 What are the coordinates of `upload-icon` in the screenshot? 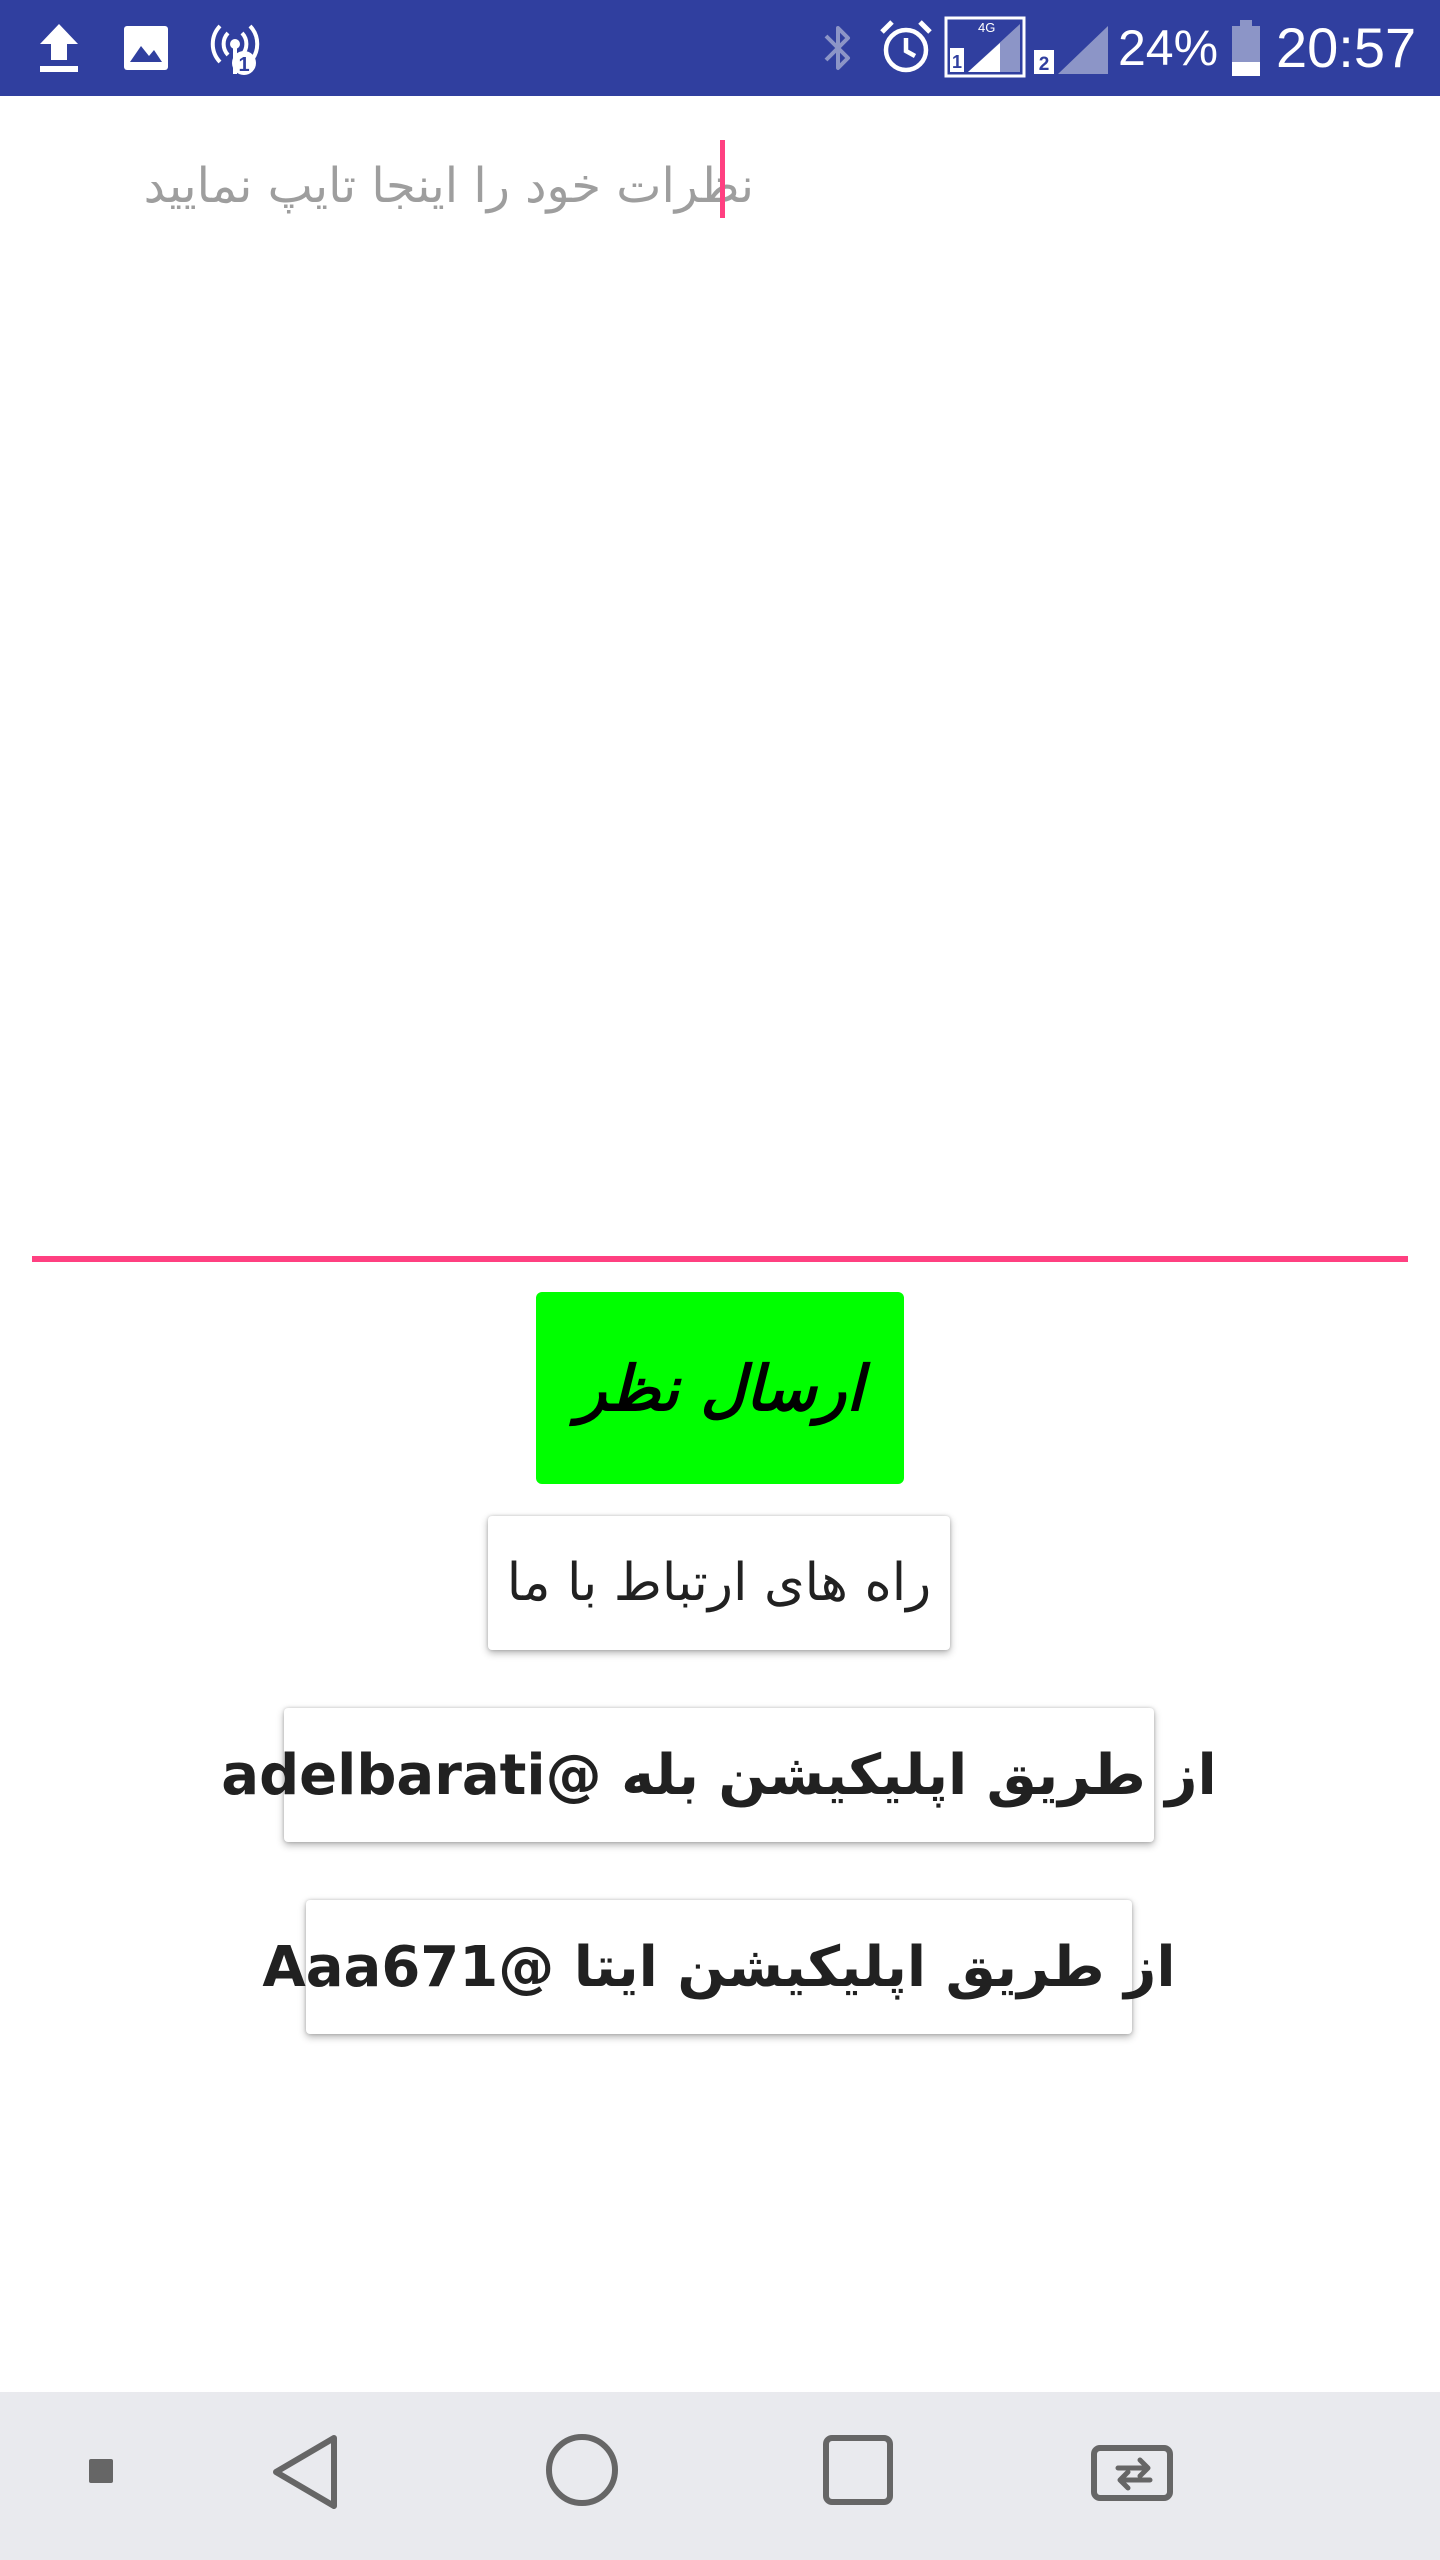 It's located at (59, 48).